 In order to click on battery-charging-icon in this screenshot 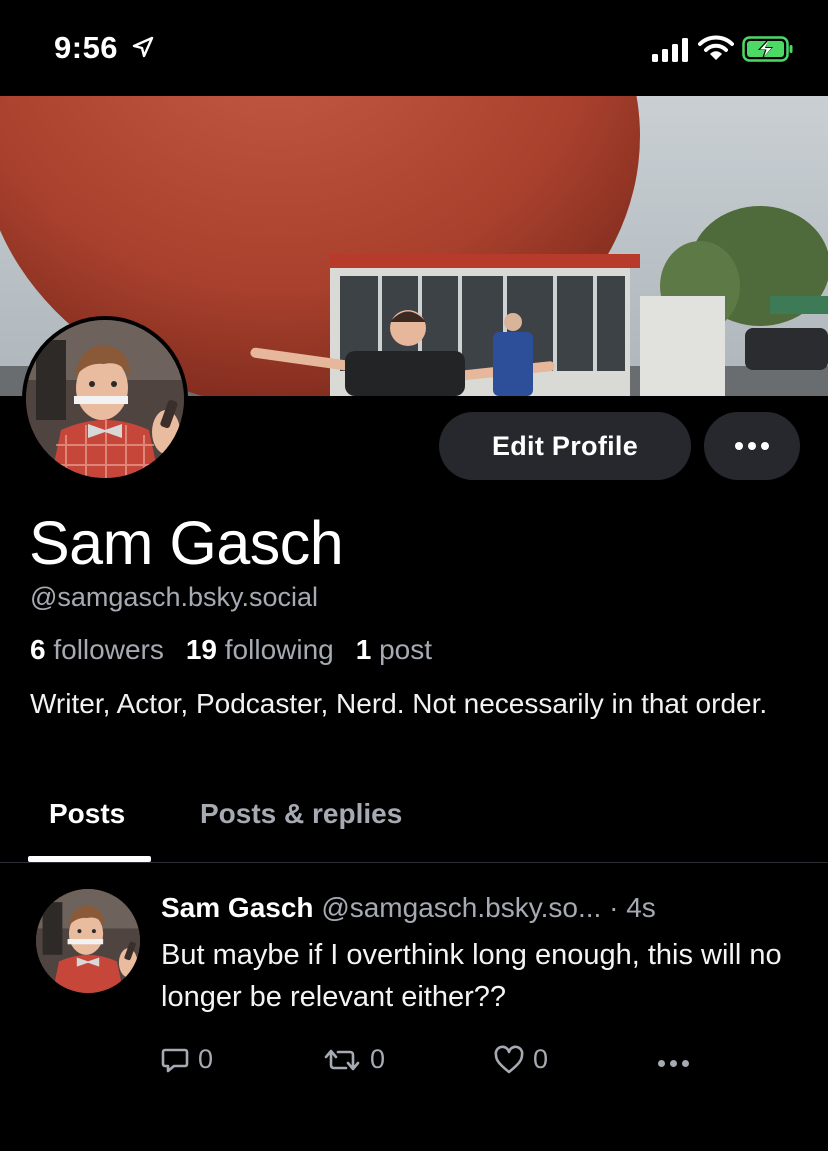, I will do `click(767, 49)`.